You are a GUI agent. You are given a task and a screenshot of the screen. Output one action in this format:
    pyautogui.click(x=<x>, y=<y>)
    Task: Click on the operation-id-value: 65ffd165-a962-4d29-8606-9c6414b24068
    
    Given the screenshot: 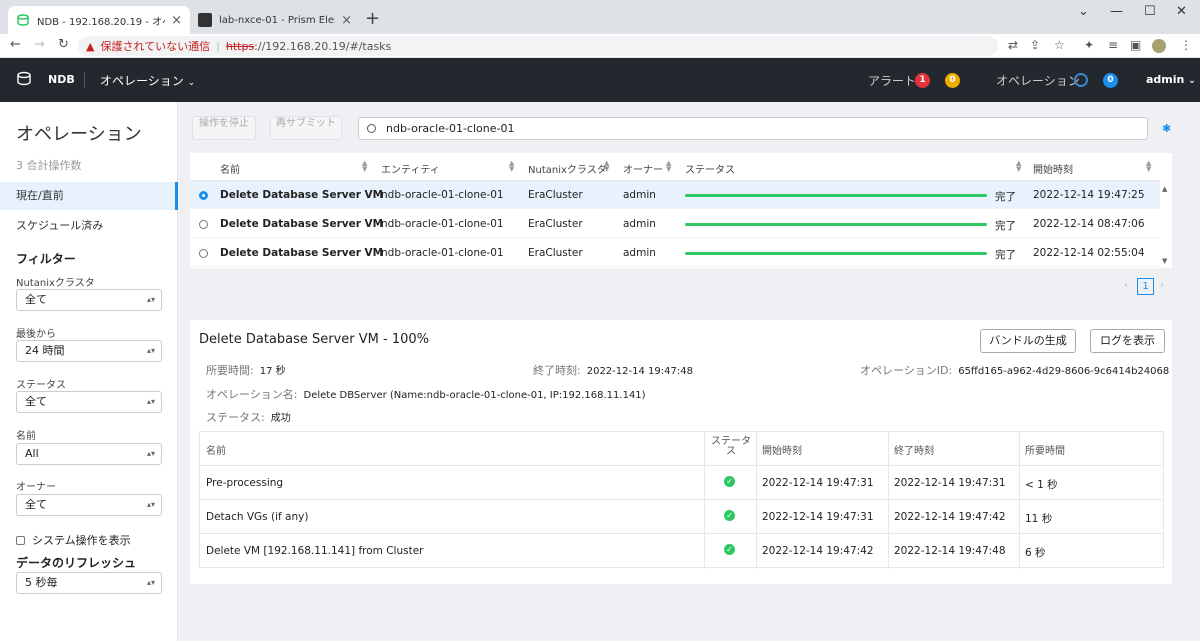 What is the action you would take?
    pyautogui.click(x=1064, y=371)
    